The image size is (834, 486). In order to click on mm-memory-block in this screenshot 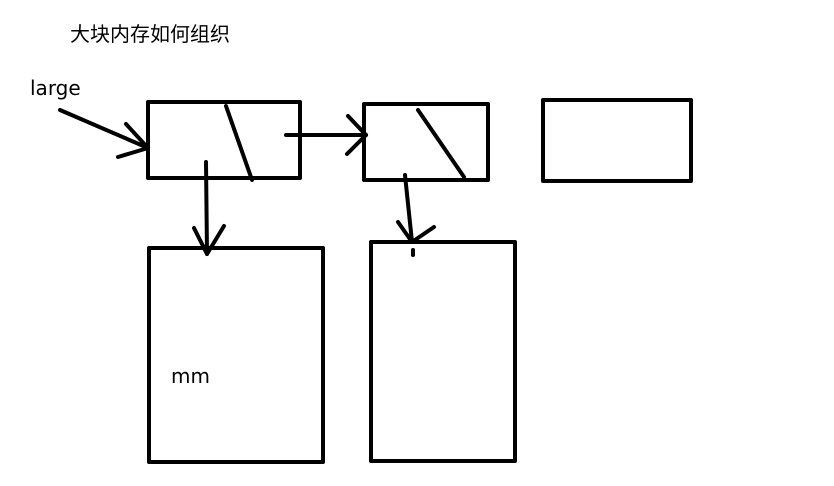, I will do `click(236, 355)`.